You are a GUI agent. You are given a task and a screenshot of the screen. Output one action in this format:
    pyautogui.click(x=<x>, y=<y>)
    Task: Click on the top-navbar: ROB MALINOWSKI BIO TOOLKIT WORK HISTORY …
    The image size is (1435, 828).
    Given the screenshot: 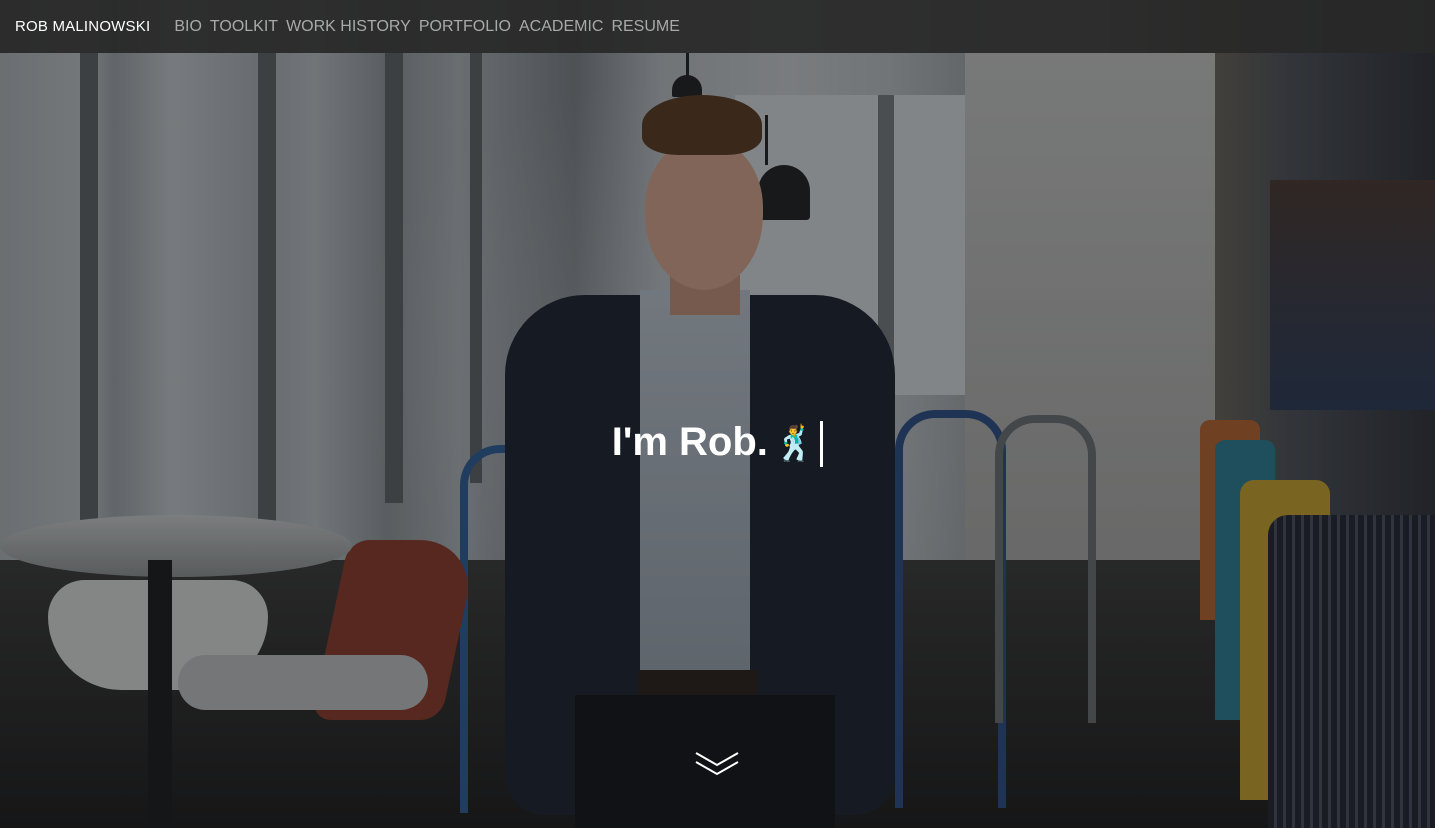 What is the action you would take?
    pyautogui.click(x=717, y=26)
    